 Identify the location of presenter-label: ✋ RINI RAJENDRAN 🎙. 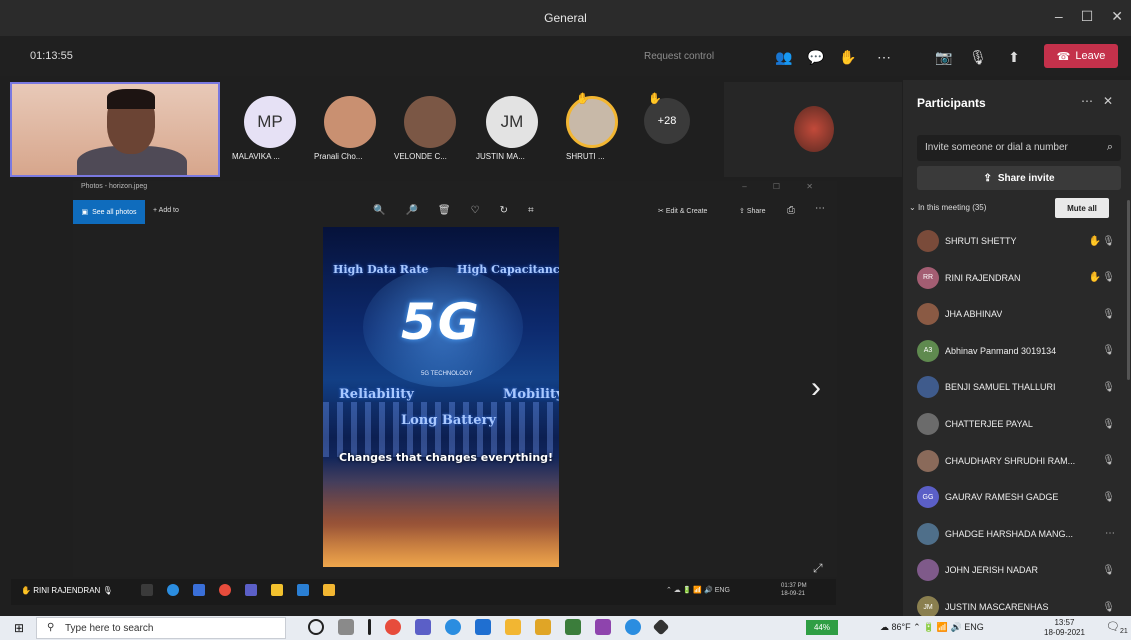
(67, 590).